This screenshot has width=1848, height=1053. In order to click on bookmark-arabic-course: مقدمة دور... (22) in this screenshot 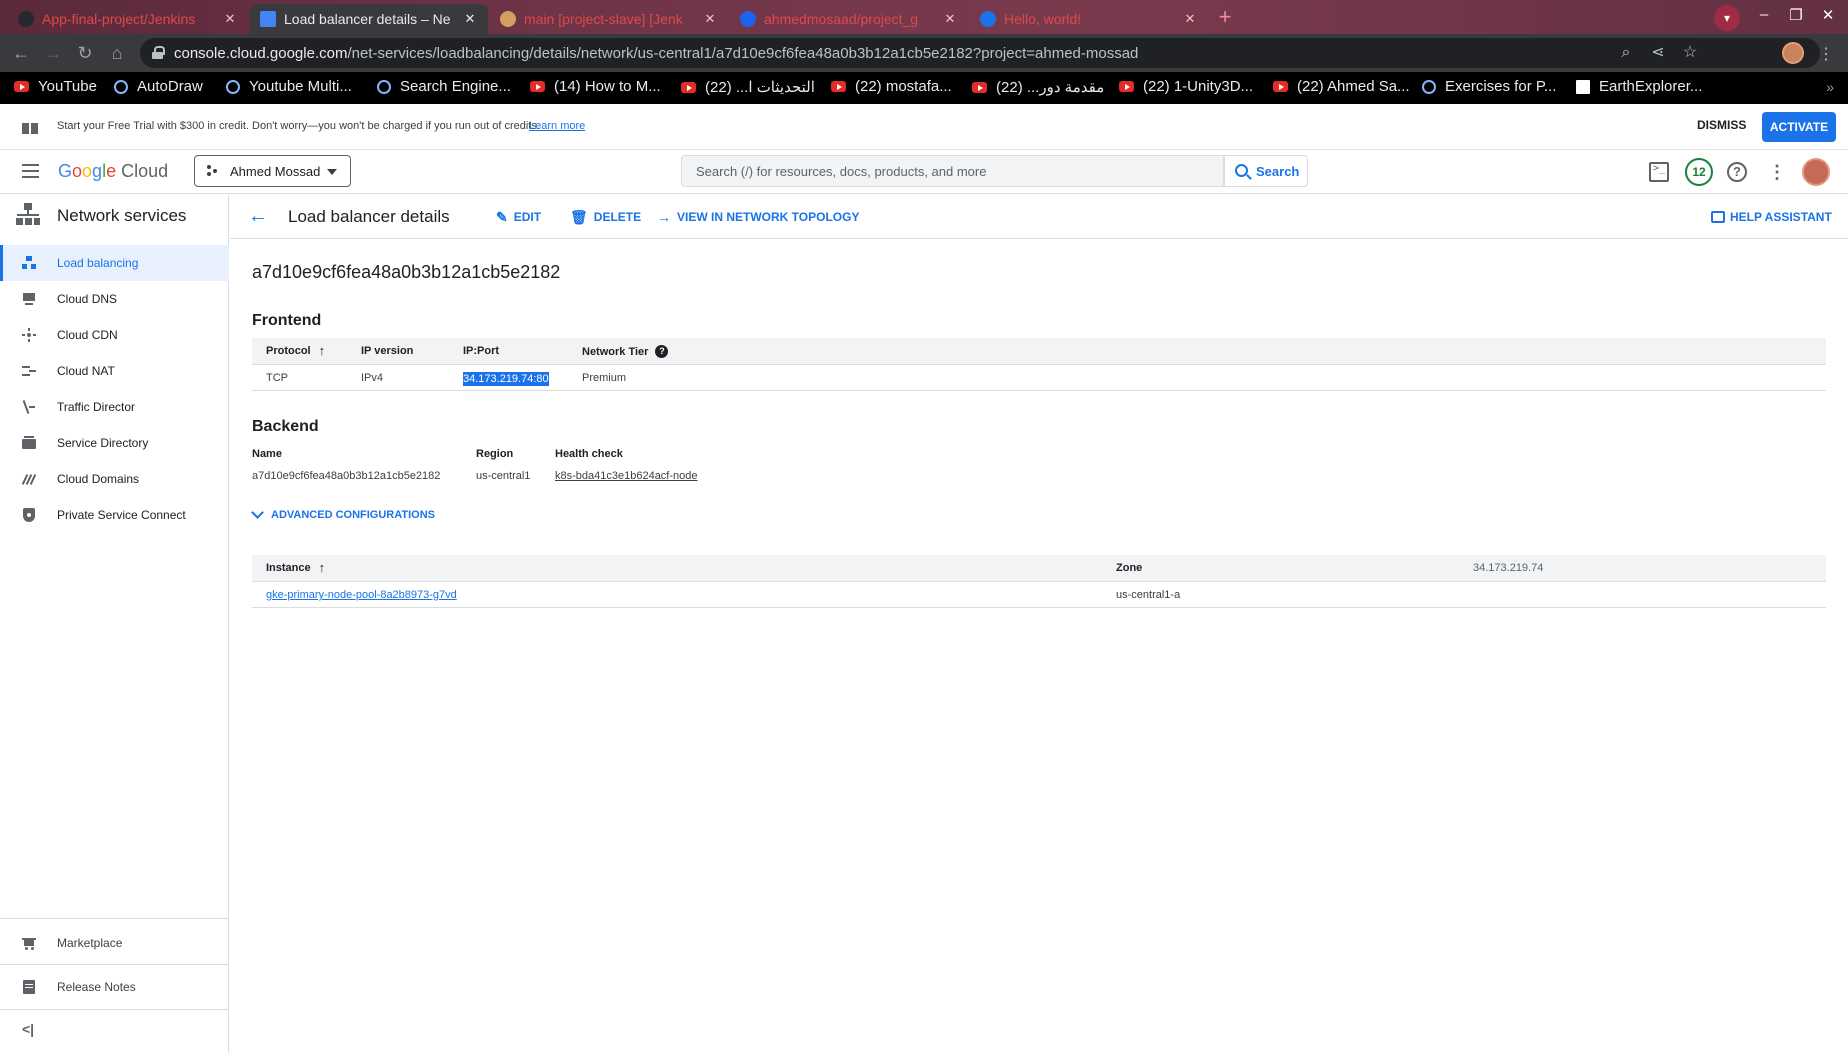, I will do `click(1038, 87)`.